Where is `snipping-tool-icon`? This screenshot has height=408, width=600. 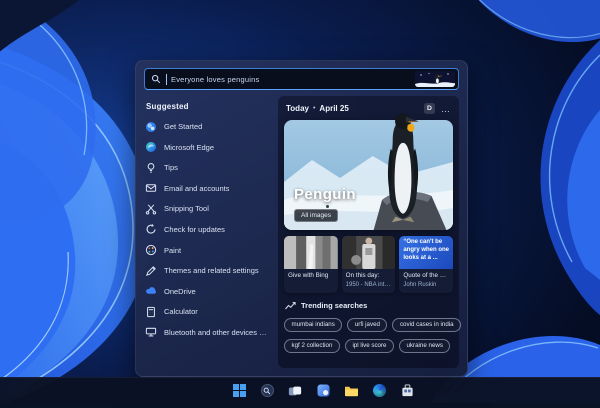
snipping-tool-icon is located at coordinates (150, 208).